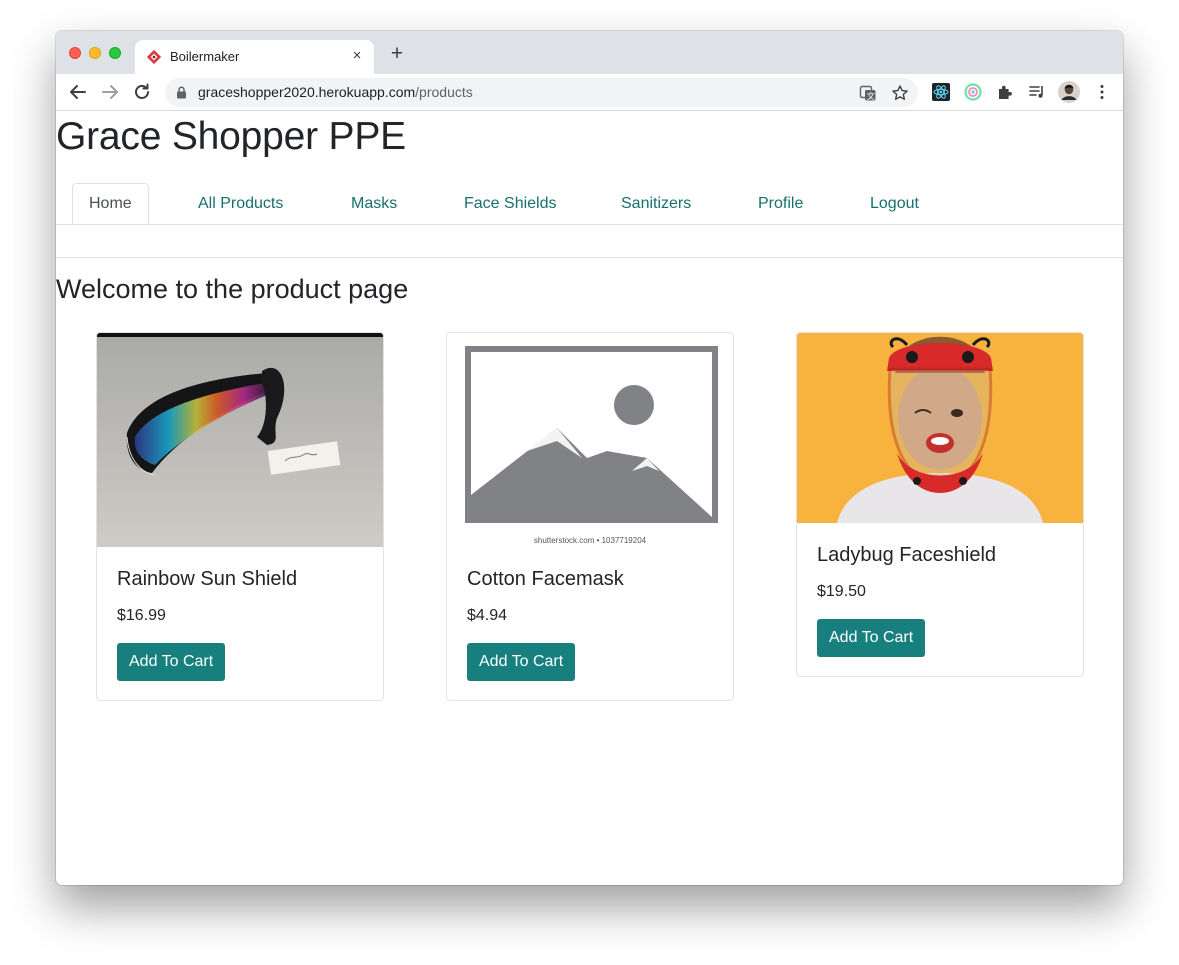  Describe the element at coordinates (232, 289) in the screenshot. I see `page-heading: Welcome to the product page` at that location.